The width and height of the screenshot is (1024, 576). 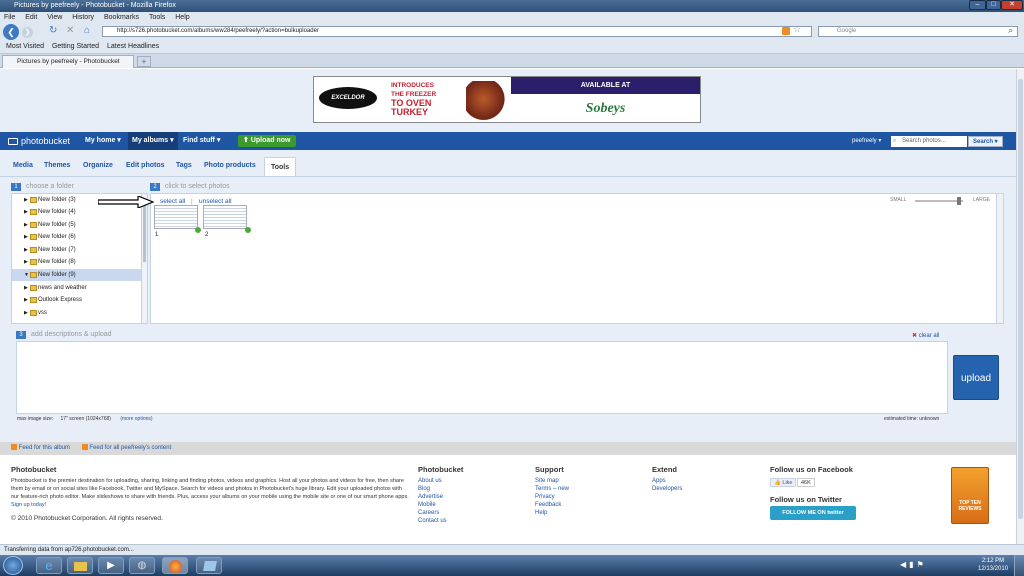 What do you see at coordinates (918, 31) in the screenshot?
I see `web-search-input: Google` at bounding box center [918, 31].